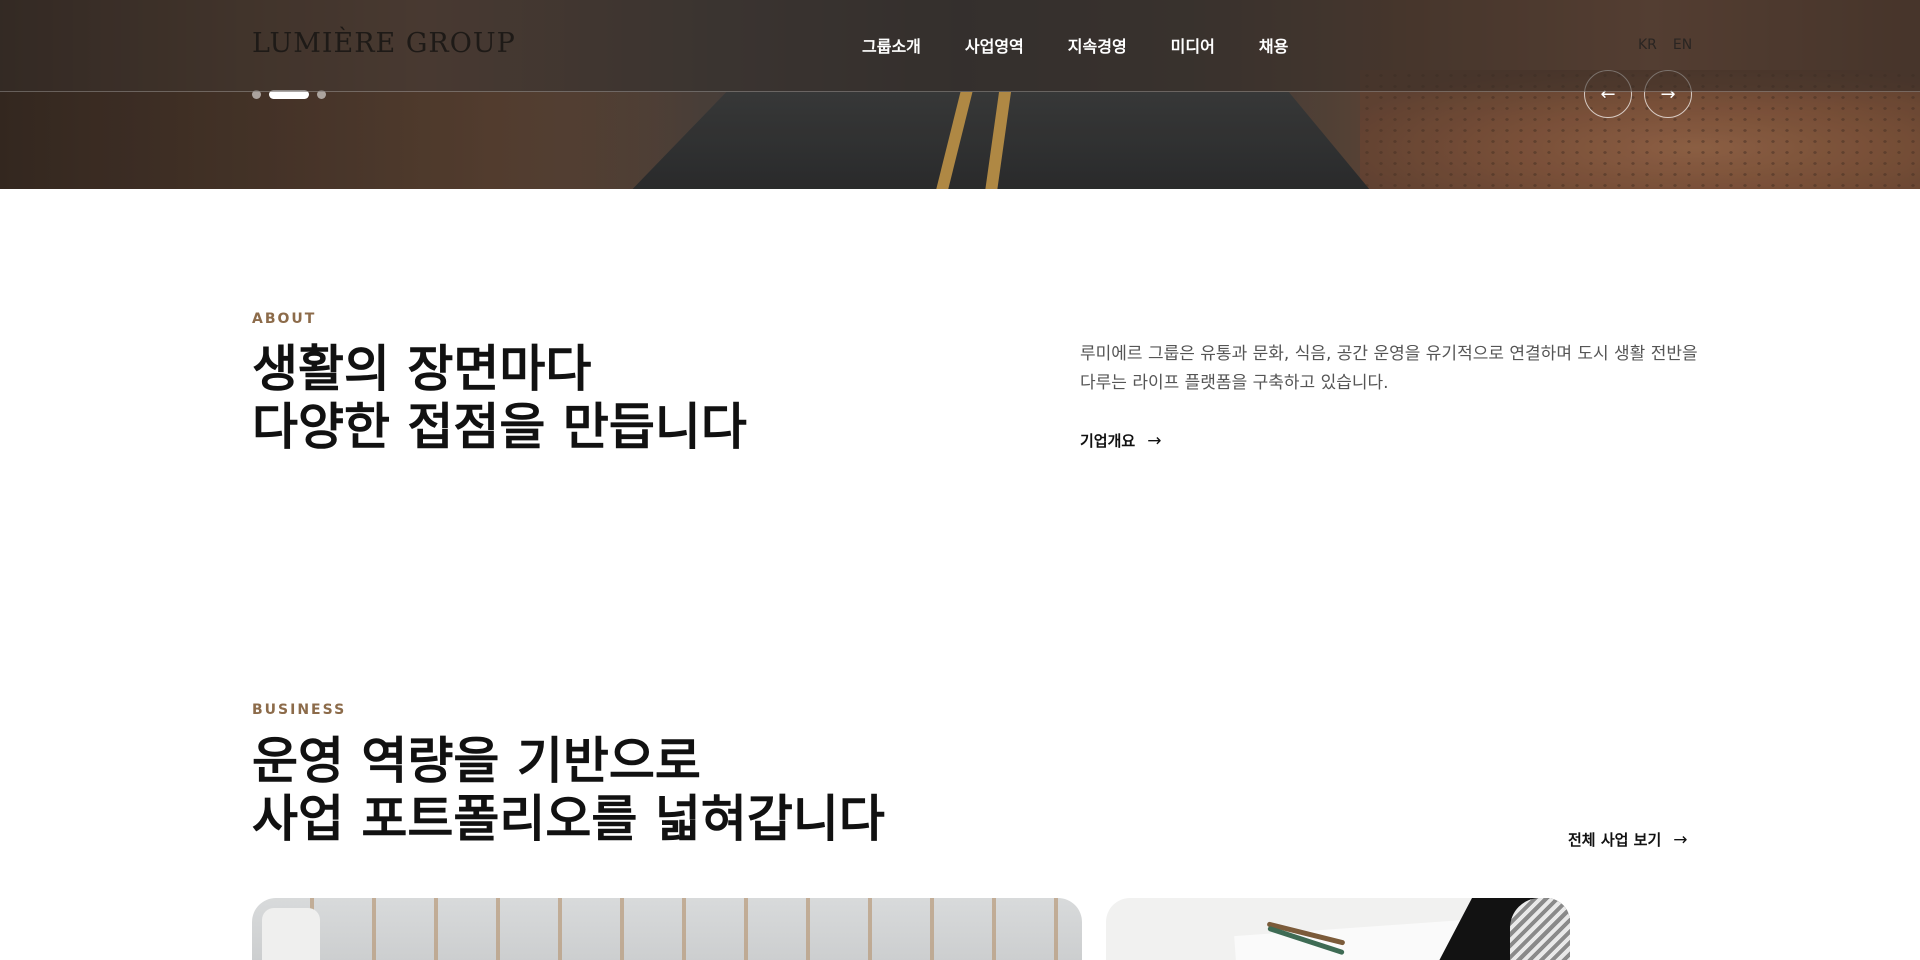 The height and width of the screenshot is (960, 1920). I want to click on lang-kr: KR, so click(1647, 45).